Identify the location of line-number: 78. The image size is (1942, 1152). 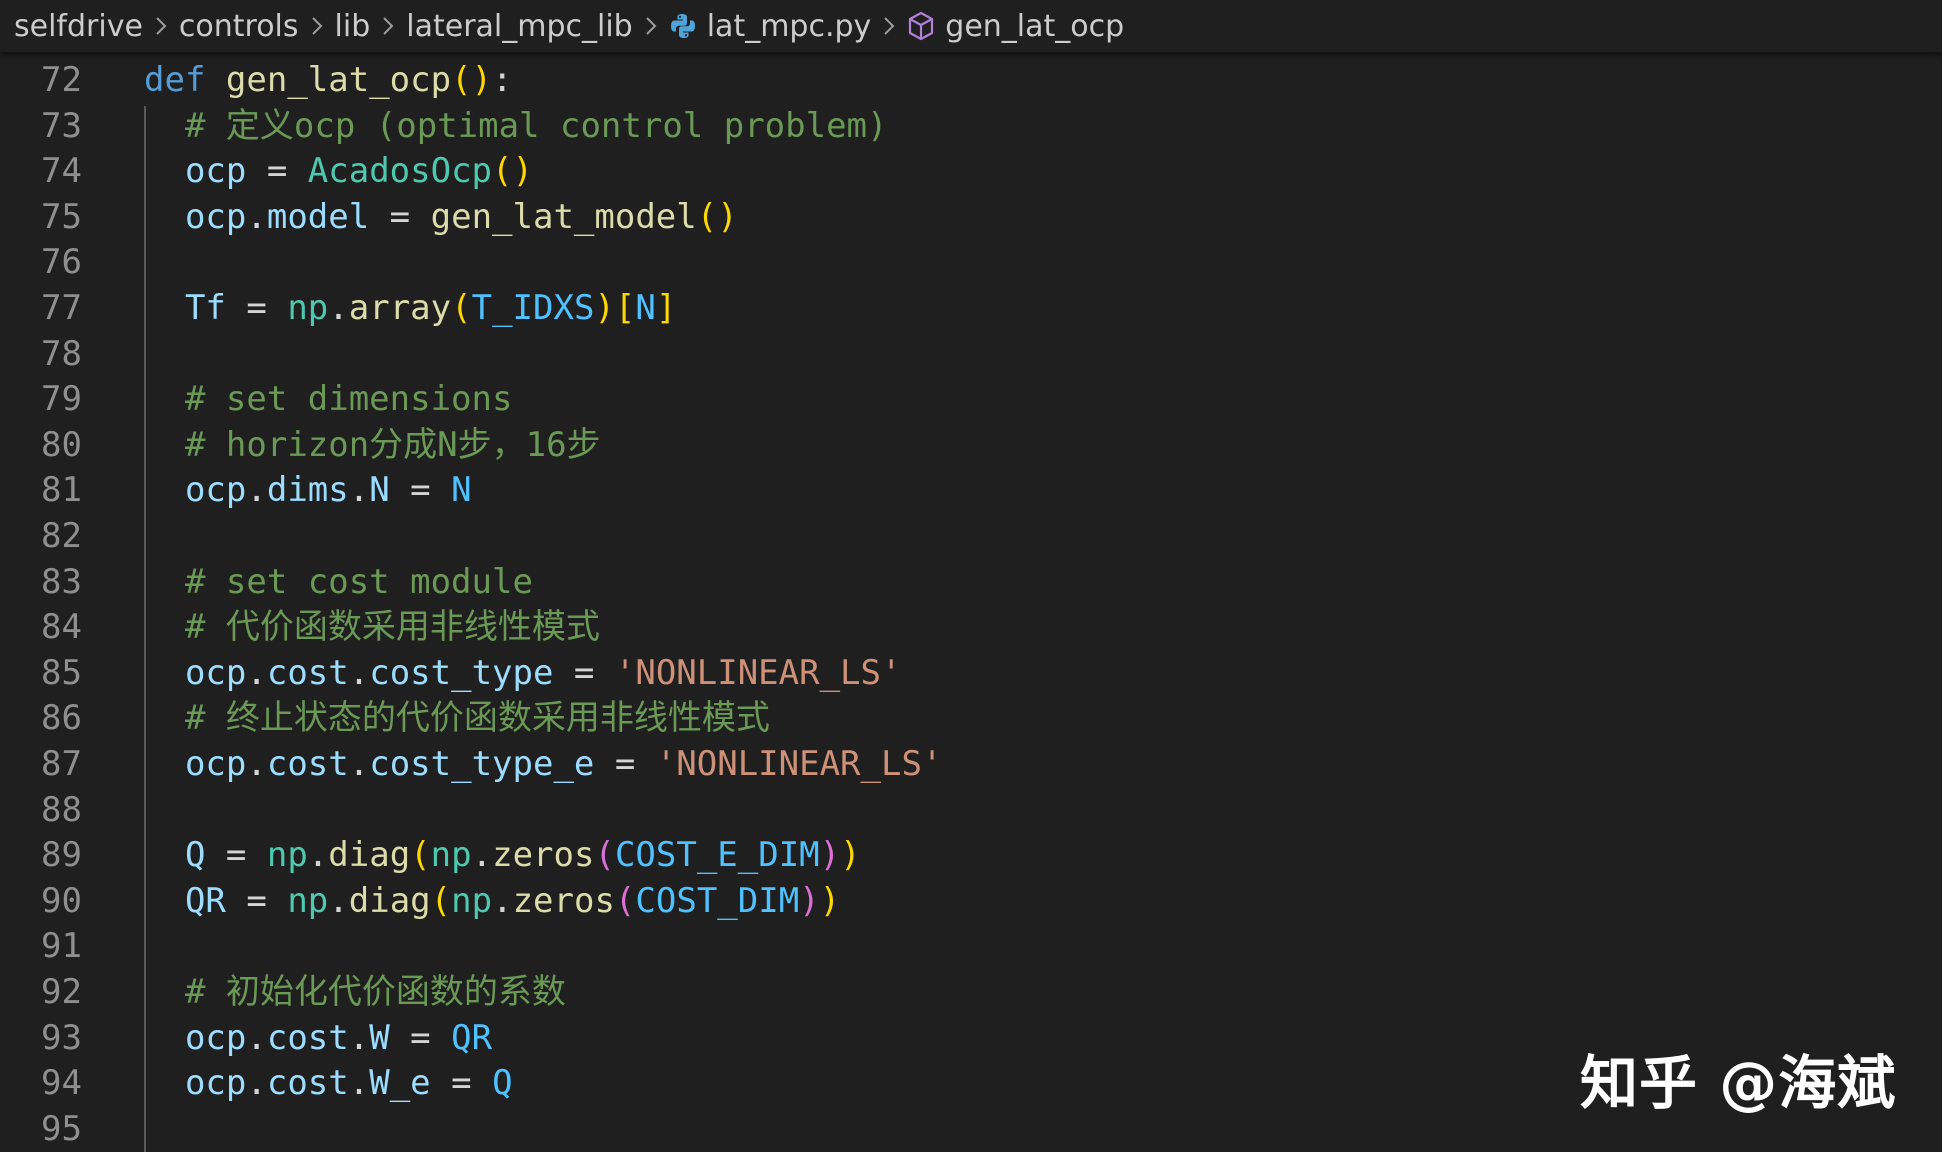
(61, 353).